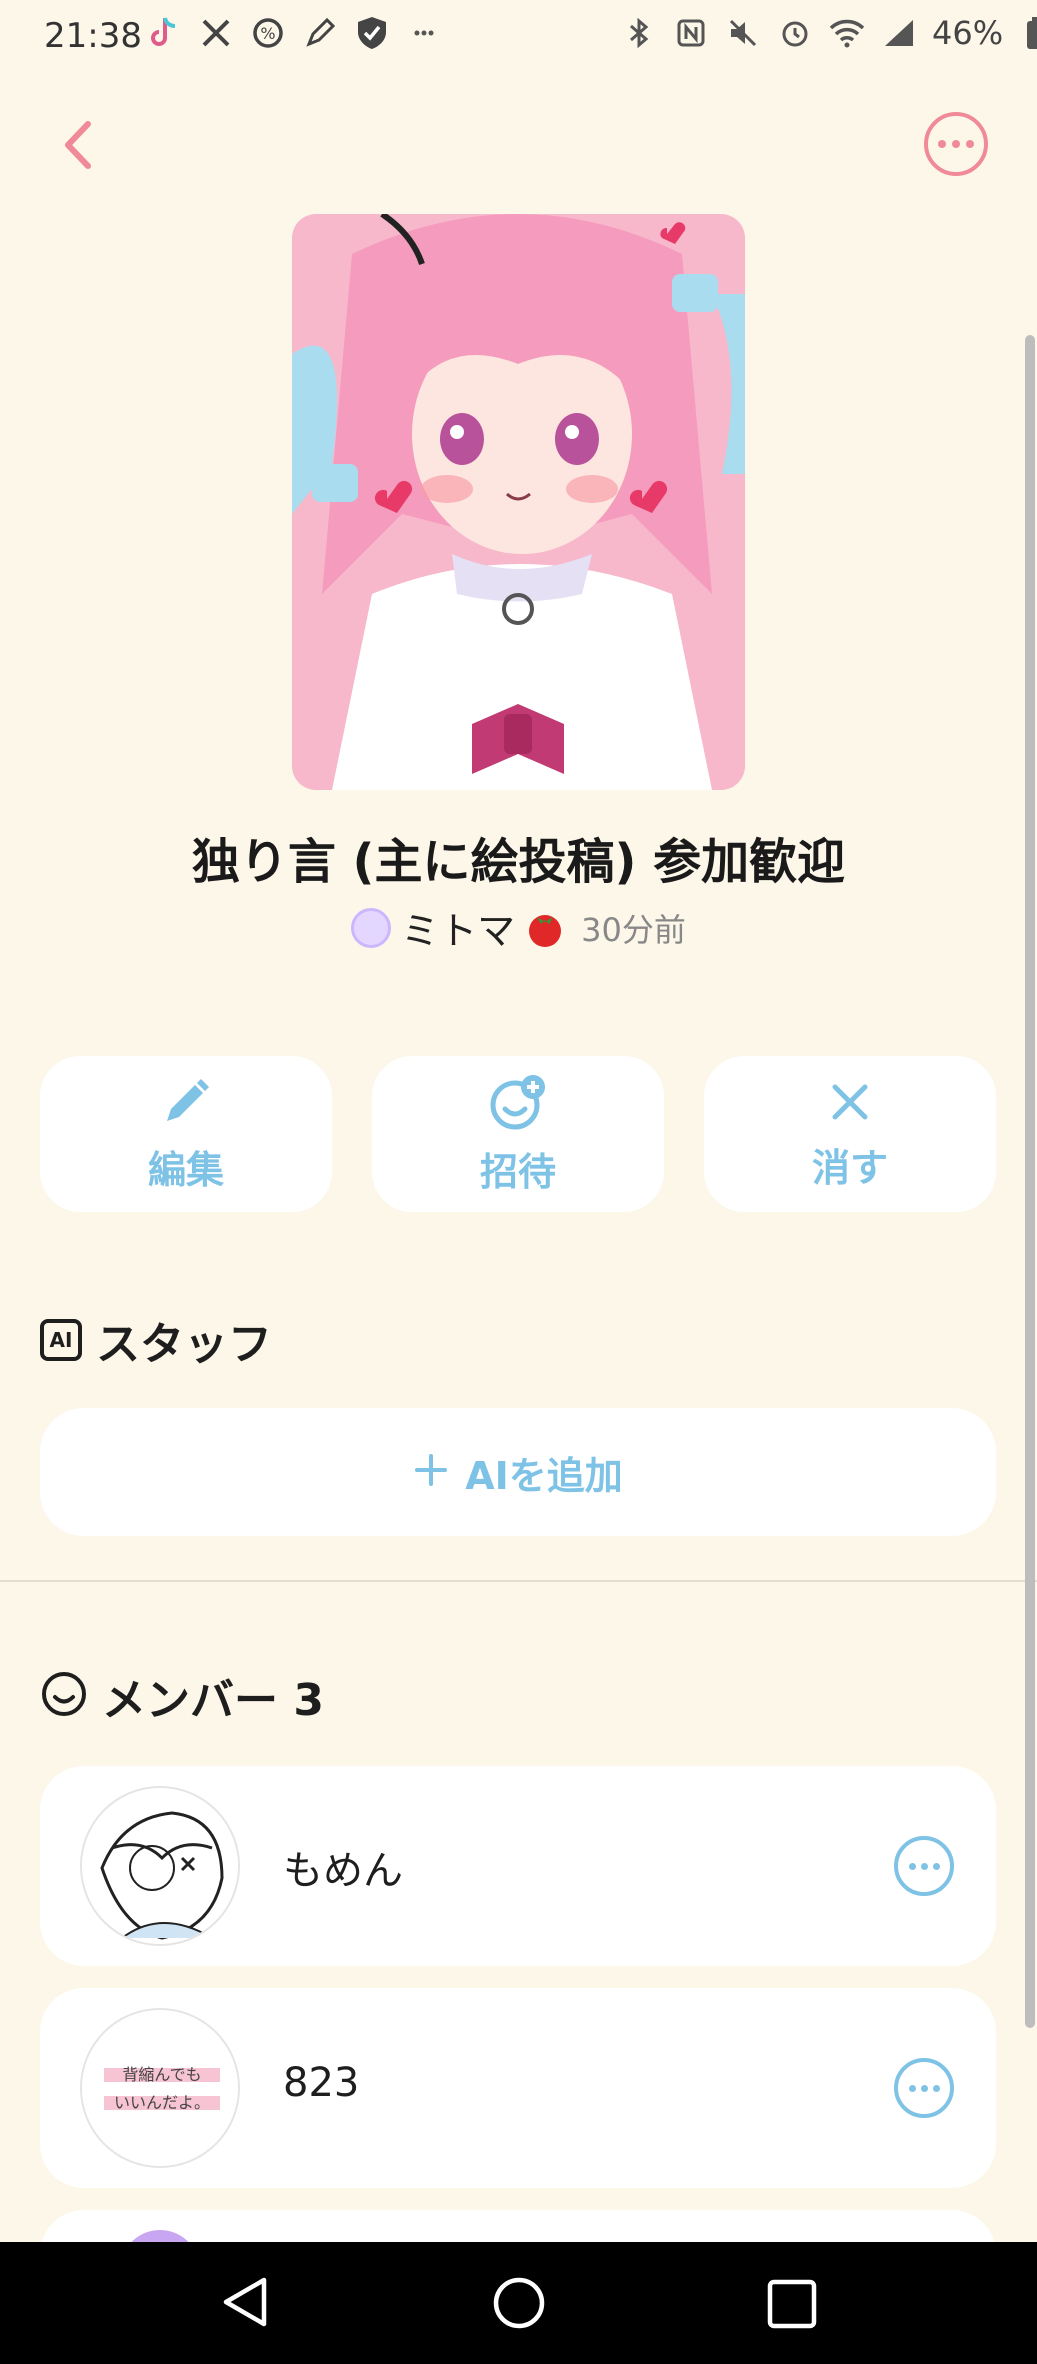  I want to click on divider, so click(518, 1581).